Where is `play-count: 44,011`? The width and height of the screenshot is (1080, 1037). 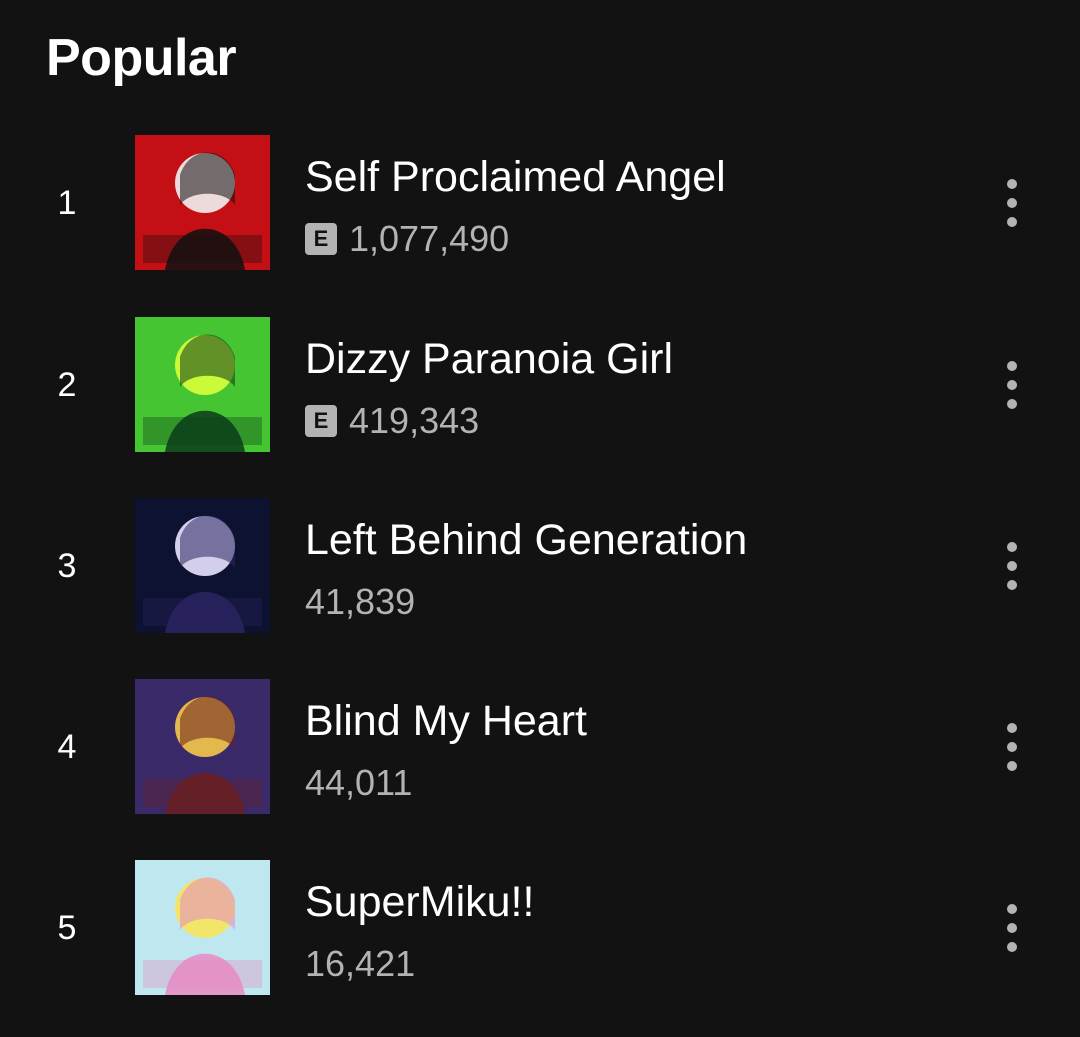
play-count: 44,011 is located at coordinates (359, 782).